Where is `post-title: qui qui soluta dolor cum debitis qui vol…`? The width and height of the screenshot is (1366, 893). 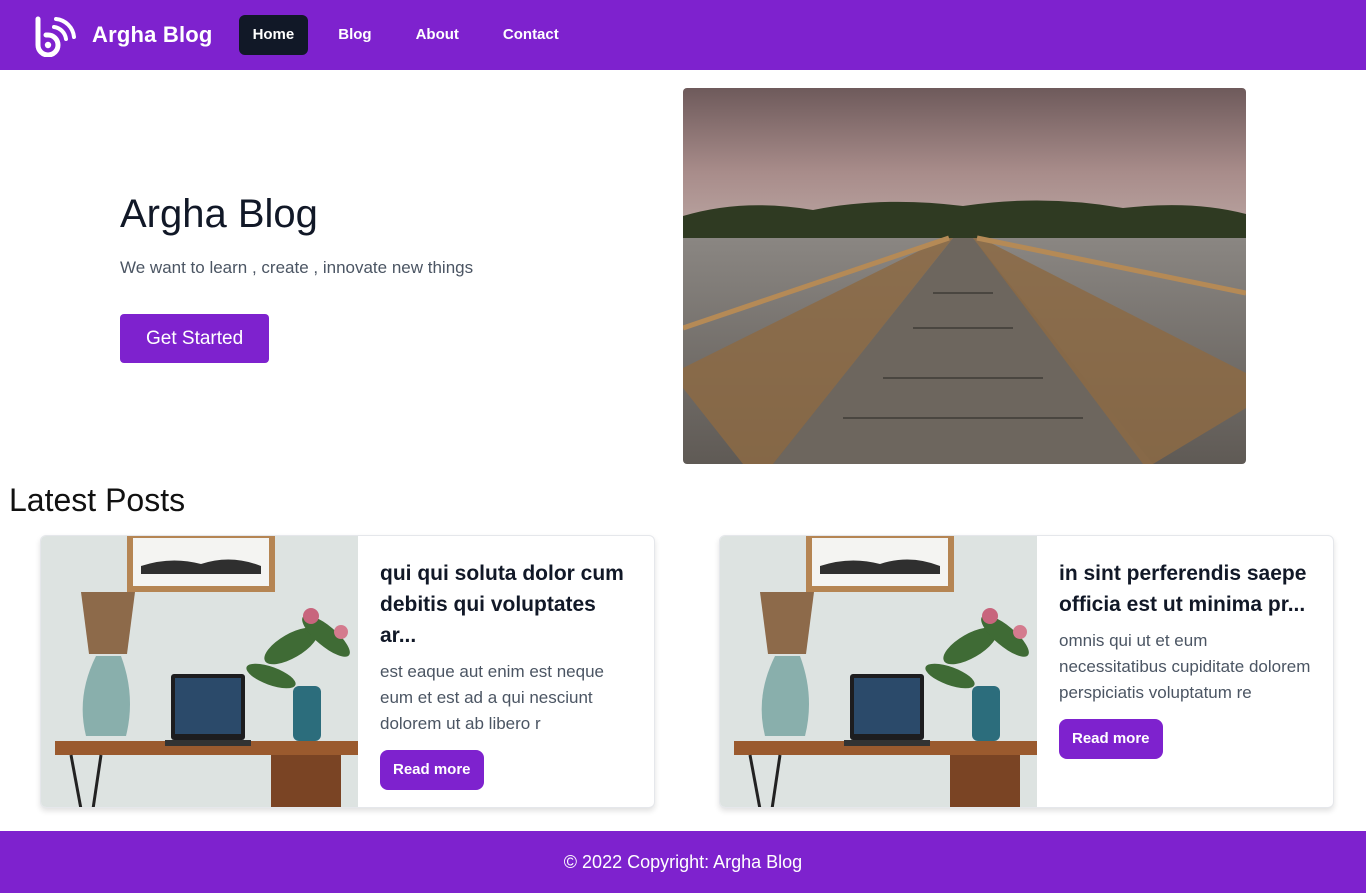
post-title: qui qui soluta dolor cum debitis qui vol… is located at coordinates (507, 604).